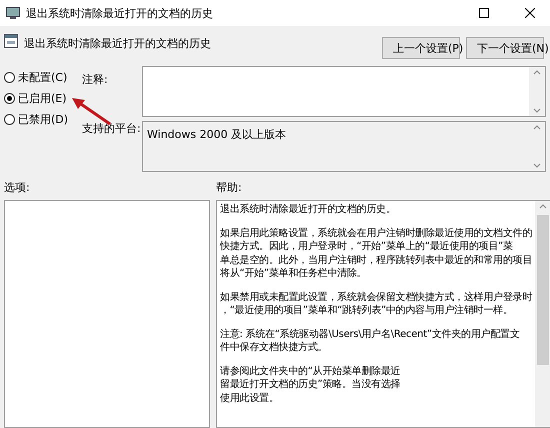 The height and width of the screenshot is (428, 550). Describe the element at coordinates (311, 371) in the screenshot. I see `help-text: 请参阅此文件夹中的“从开始菜单删除最近` at that location.